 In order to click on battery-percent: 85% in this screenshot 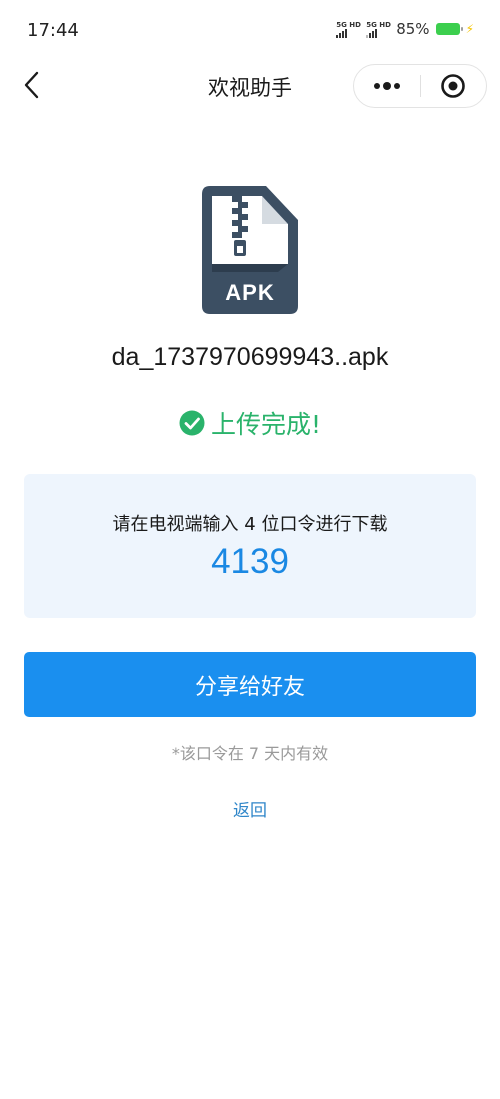, I will do `click(413, 29)`.